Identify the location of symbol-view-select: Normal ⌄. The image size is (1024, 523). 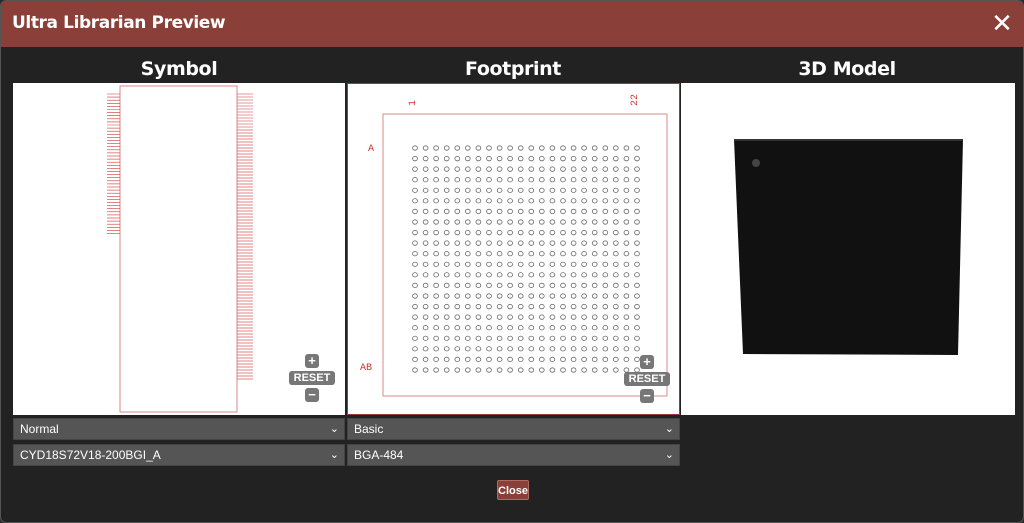
(179, 429).